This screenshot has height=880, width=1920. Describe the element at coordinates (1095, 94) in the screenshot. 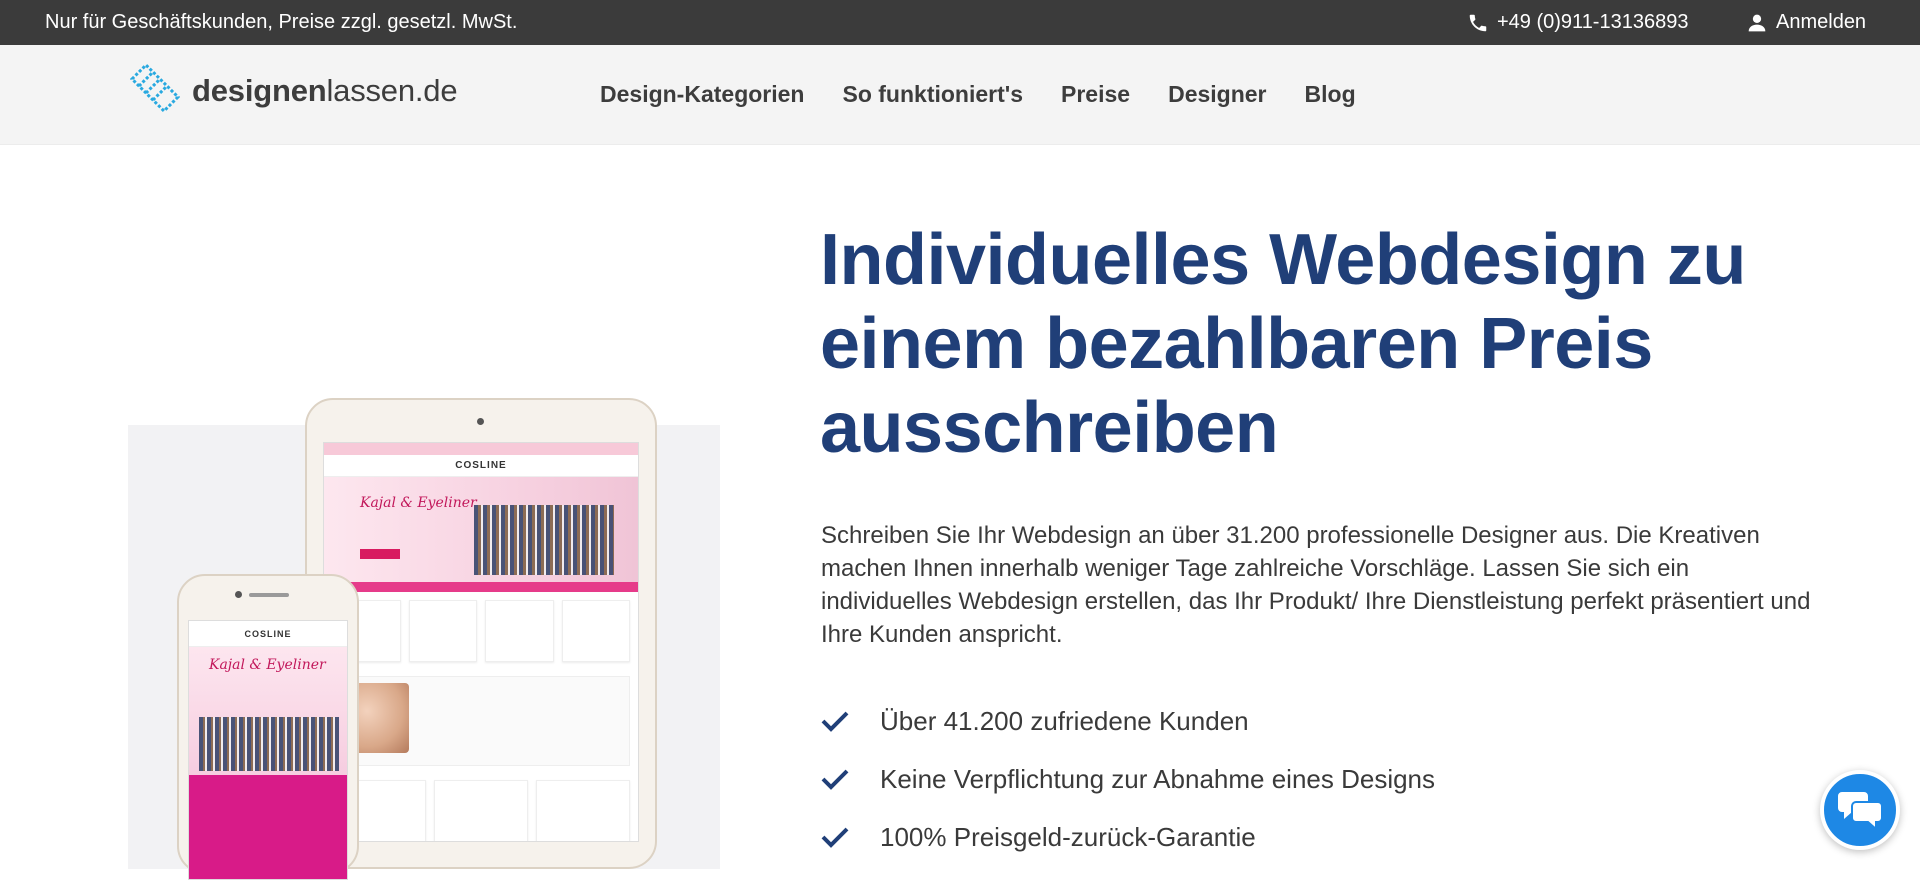

I see `nav-item-preise: Preise` at that location.